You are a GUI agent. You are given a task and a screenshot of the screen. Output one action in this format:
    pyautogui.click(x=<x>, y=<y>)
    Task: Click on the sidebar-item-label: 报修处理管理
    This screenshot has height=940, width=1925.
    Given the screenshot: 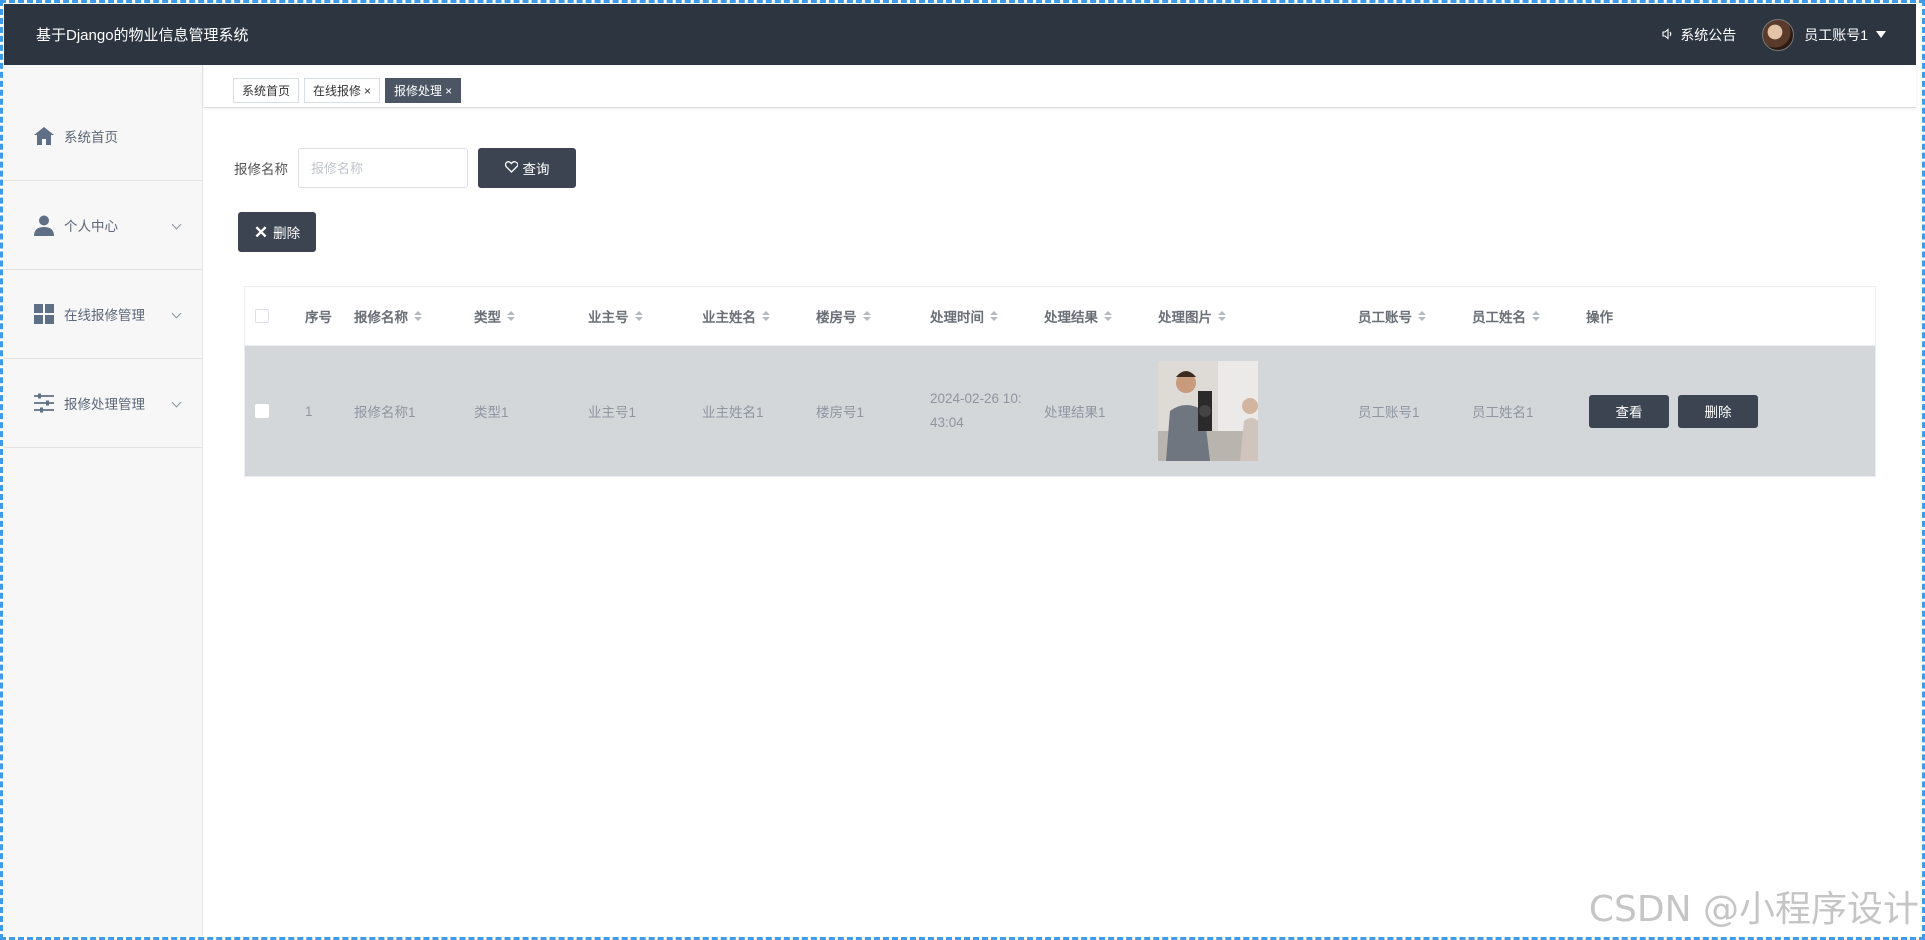 What is the action you would take?
    pyautogui.click(x=104, y=404)
    